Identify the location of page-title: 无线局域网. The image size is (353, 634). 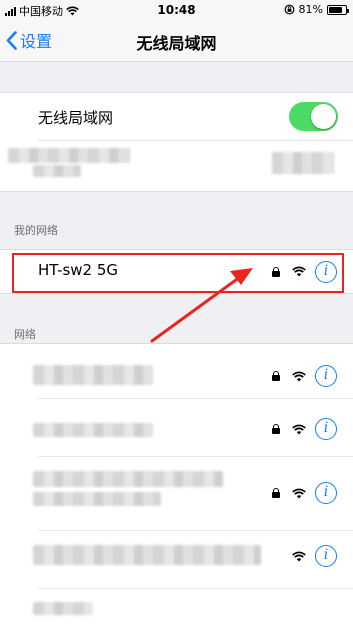
(176, 43).